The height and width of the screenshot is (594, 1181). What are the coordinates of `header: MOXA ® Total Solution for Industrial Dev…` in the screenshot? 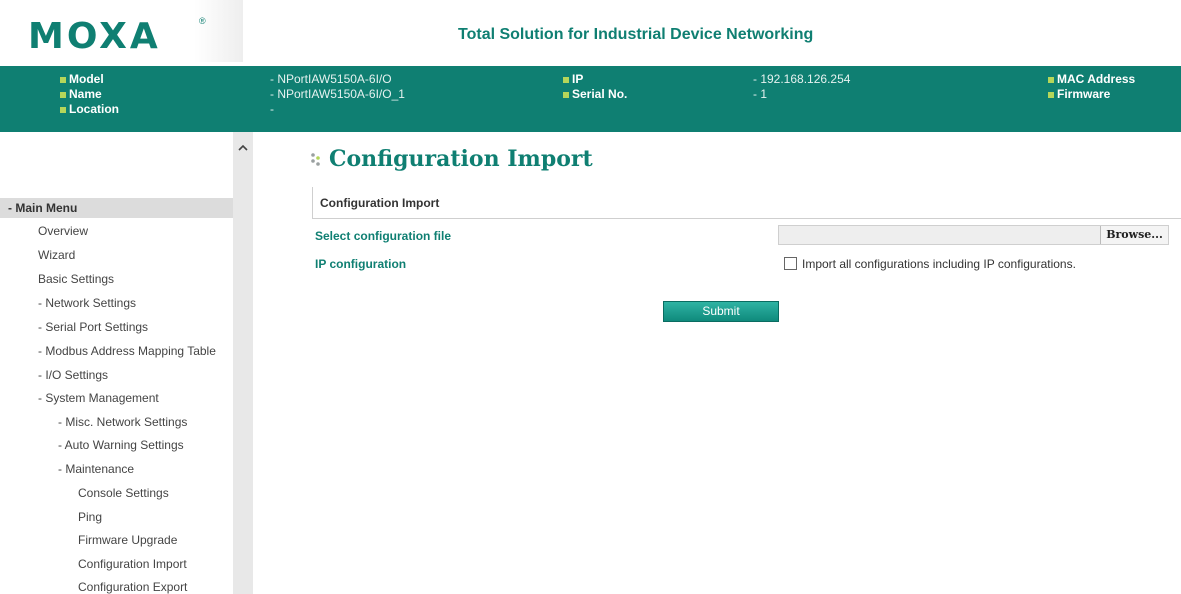 It's located at (590, 33).